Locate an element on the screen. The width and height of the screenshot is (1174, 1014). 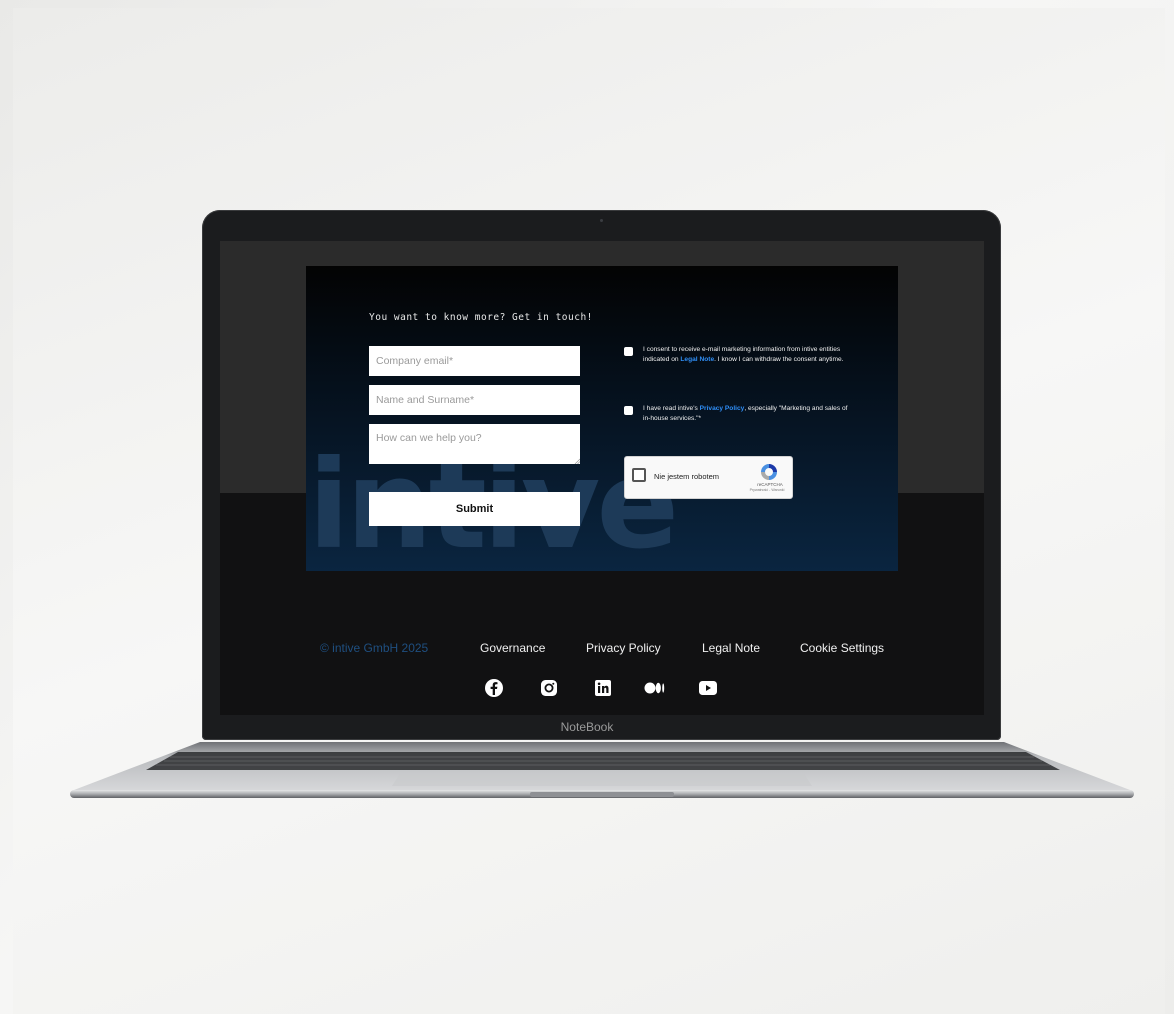
form-heading: You want to know more? Get in touch! is located at coordinates (481, 317).